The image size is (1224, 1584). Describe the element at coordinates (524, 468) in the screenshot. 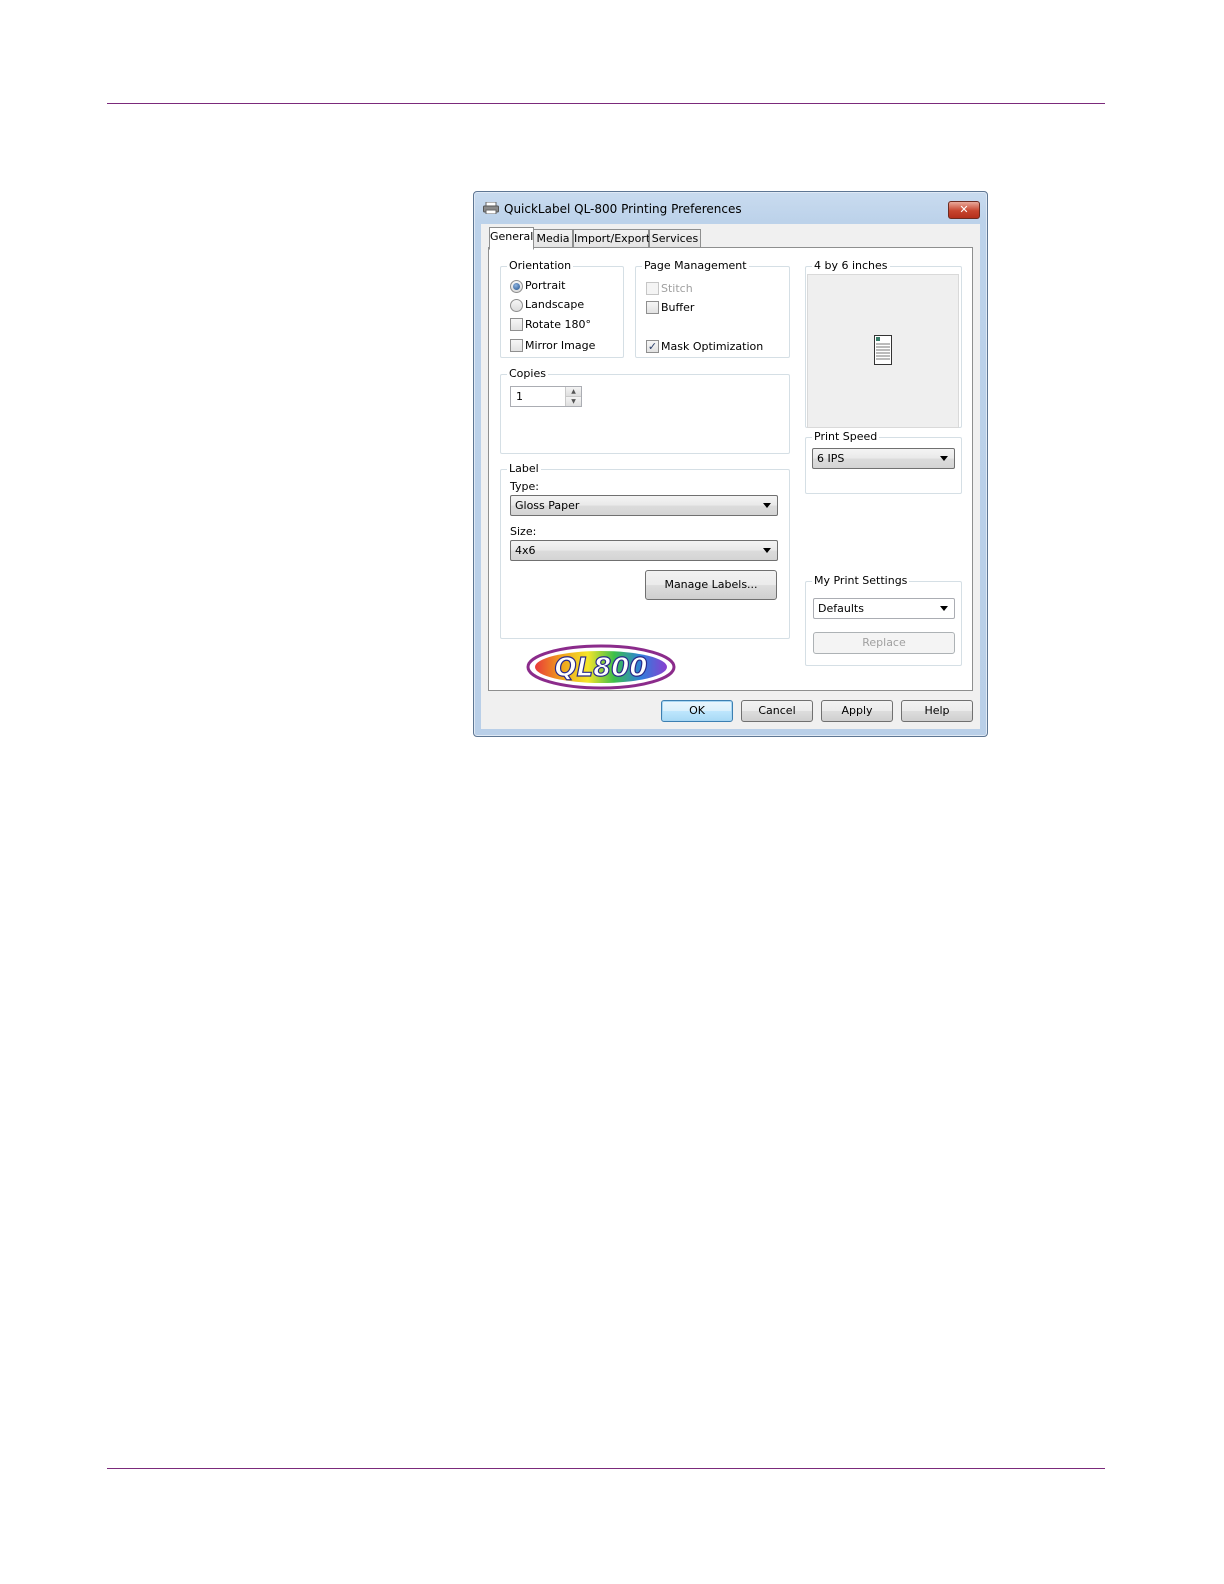

I see `label-title: Label` at that location.